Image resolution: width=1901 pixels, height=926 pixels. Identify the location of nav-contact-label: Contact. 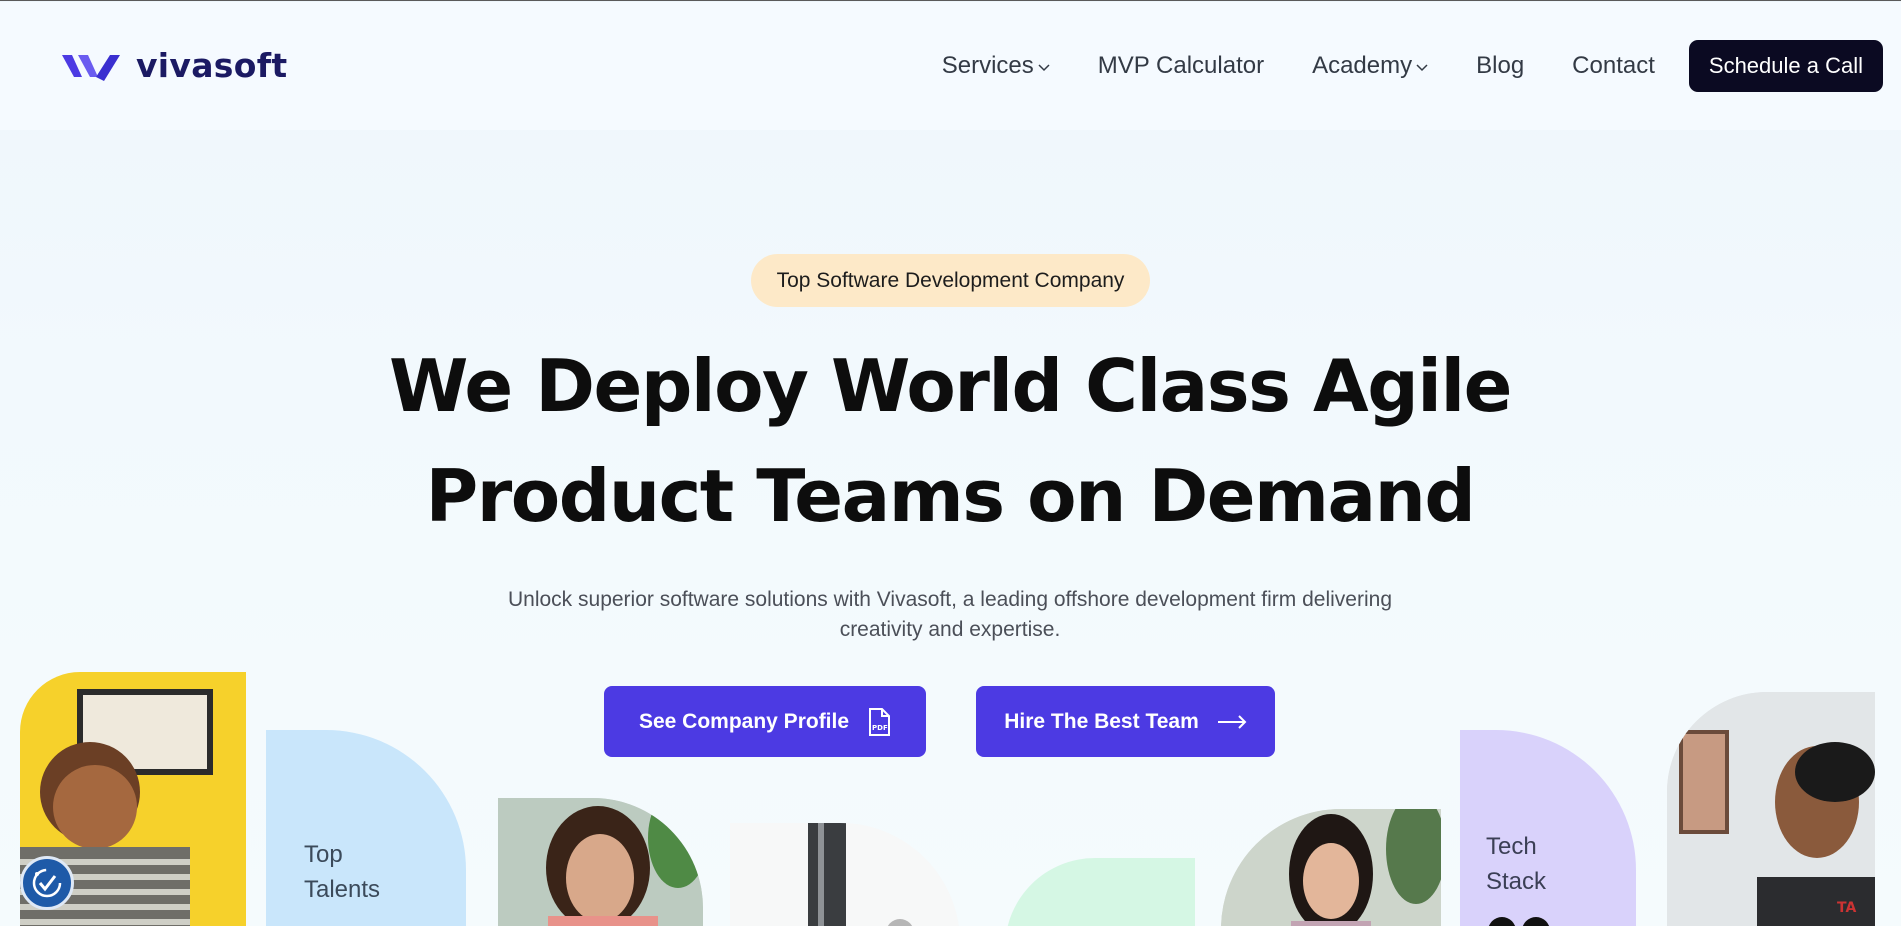
(1613, 65).